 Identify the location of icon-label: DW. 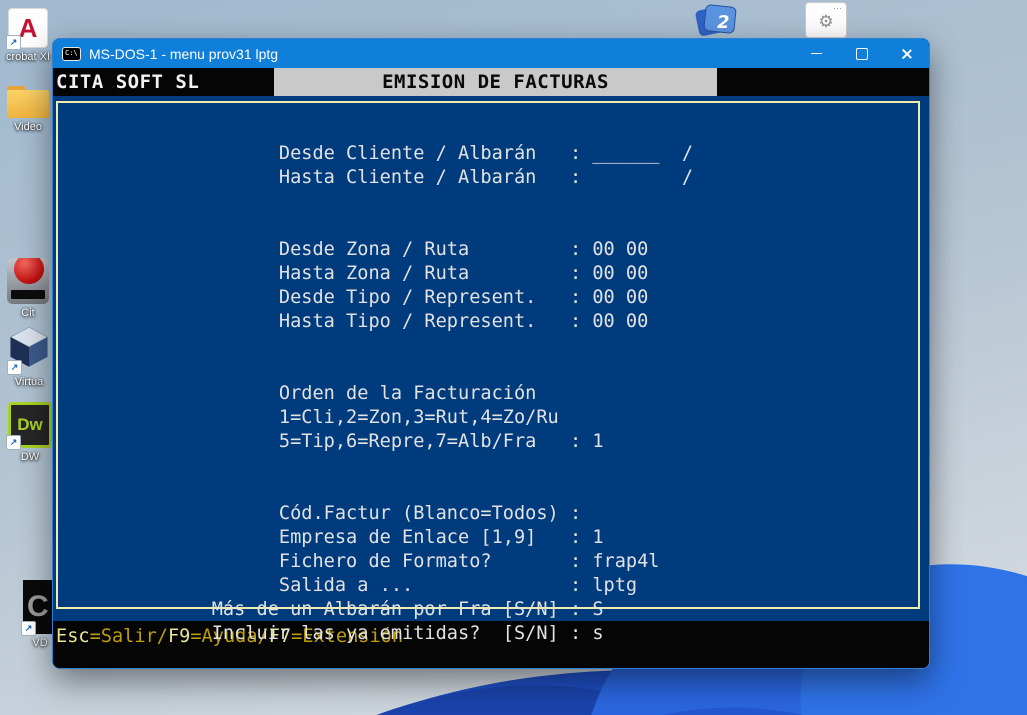
(30, 457).